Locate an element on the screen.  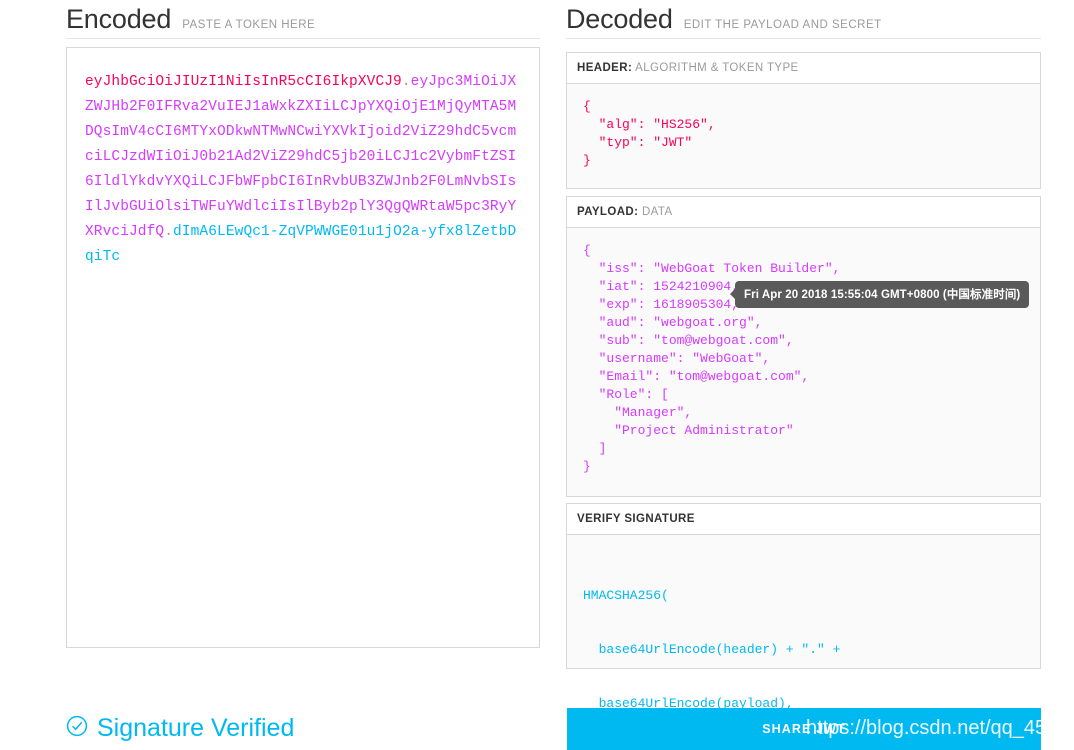
payload-panel-label-strong: PAYLOAD: is located at coordinates (608, 212).